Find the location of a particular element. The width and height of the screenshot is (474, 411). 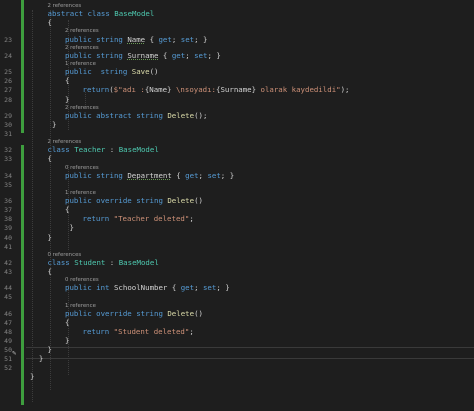

code-token: $"adı : is located at coordinates (129, 90).